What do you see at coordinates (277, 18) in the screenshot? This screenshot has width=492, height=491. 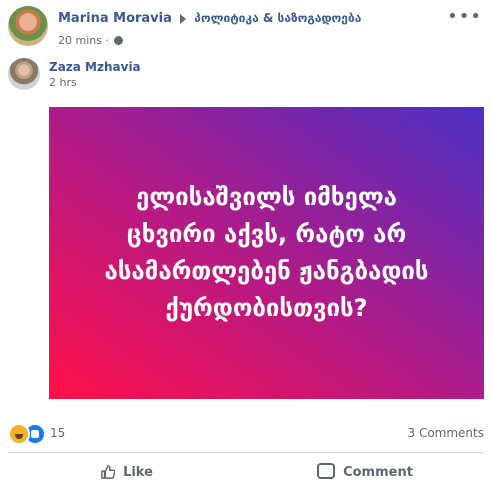 I see `group-name: პოლიტიკა & საზოგადოება` at bounding box center [277, 18].